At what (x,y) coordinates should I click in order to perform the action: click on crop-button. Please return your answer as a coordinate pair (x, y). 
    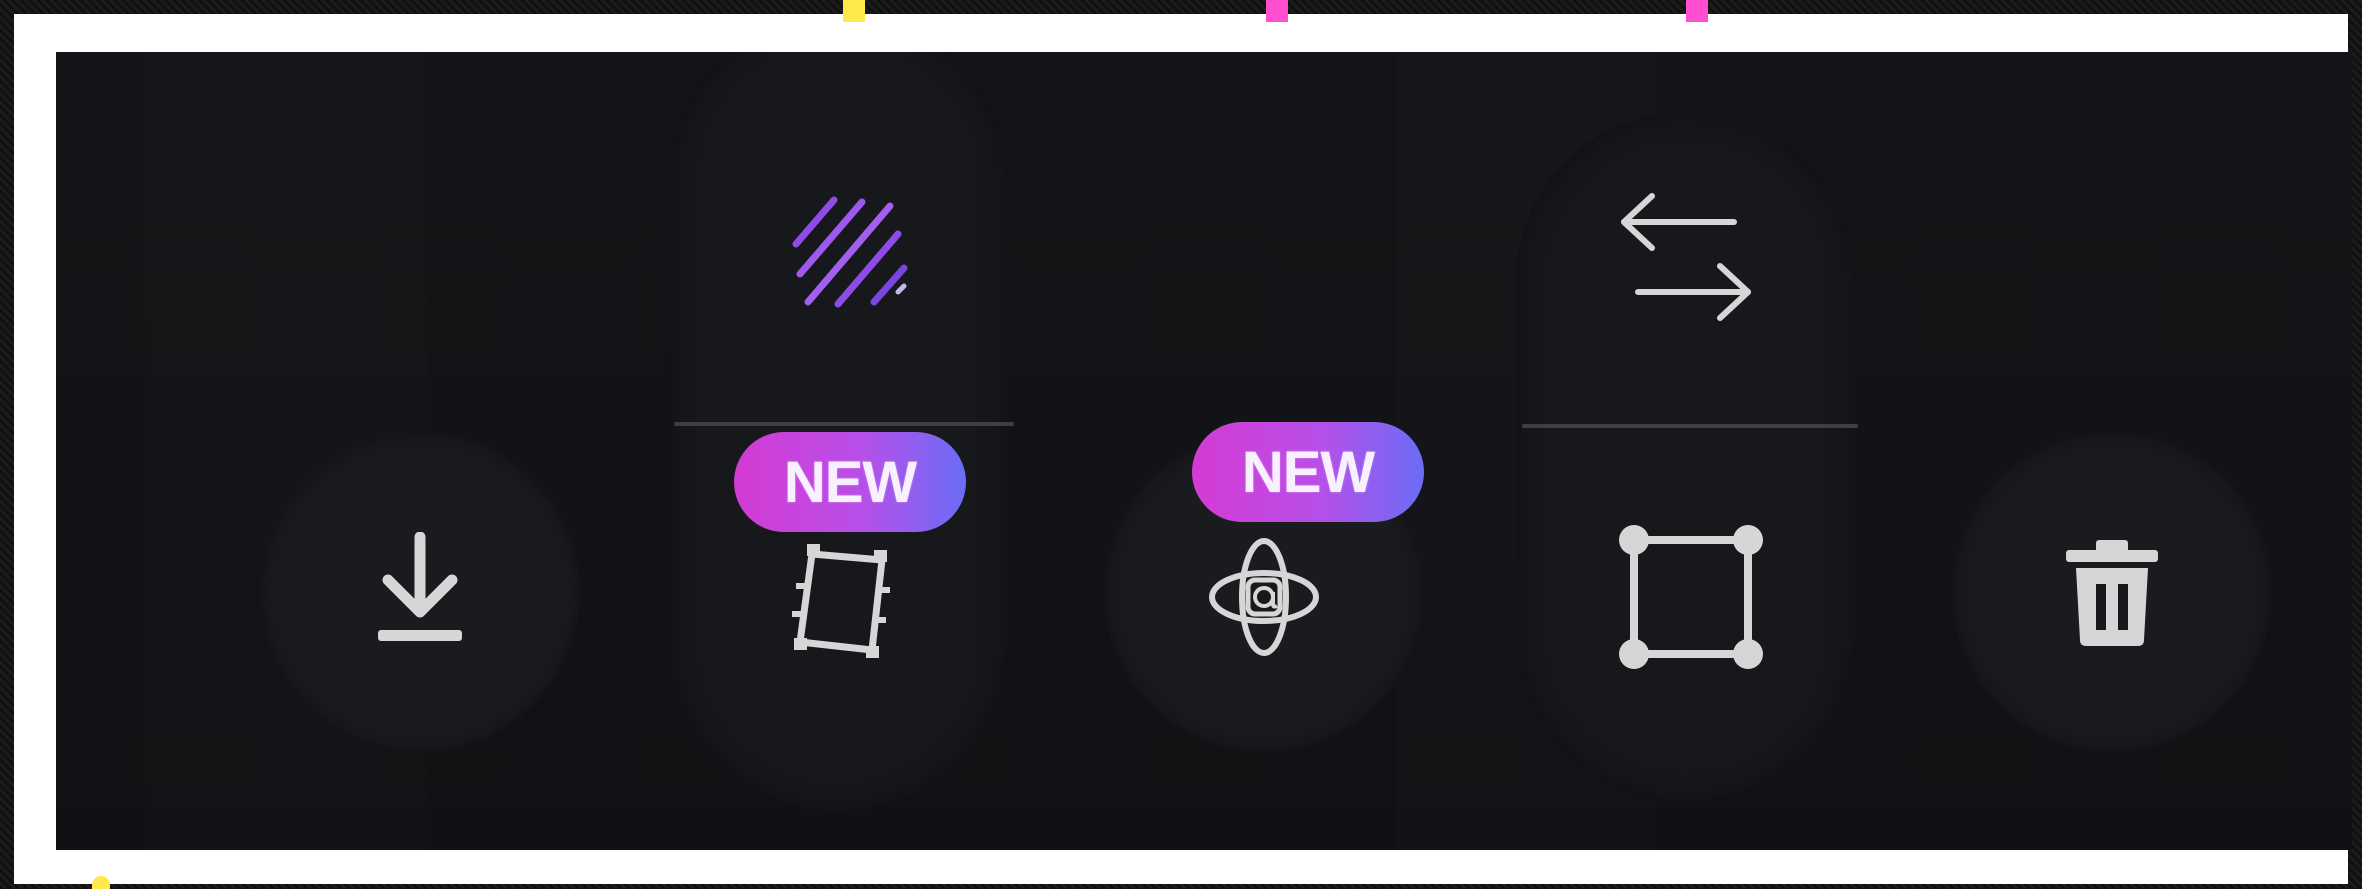
    Looking at the image, I should click on (1686, 602).